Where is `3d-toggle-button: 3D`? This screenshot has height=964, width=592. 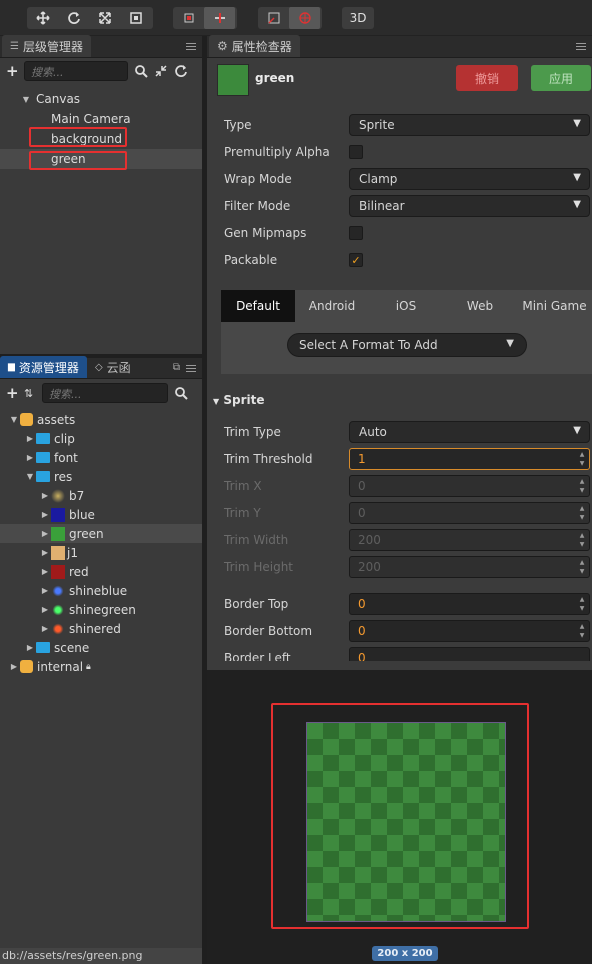 3d-toggle-button: 3D is located at coordinates (358, 18).